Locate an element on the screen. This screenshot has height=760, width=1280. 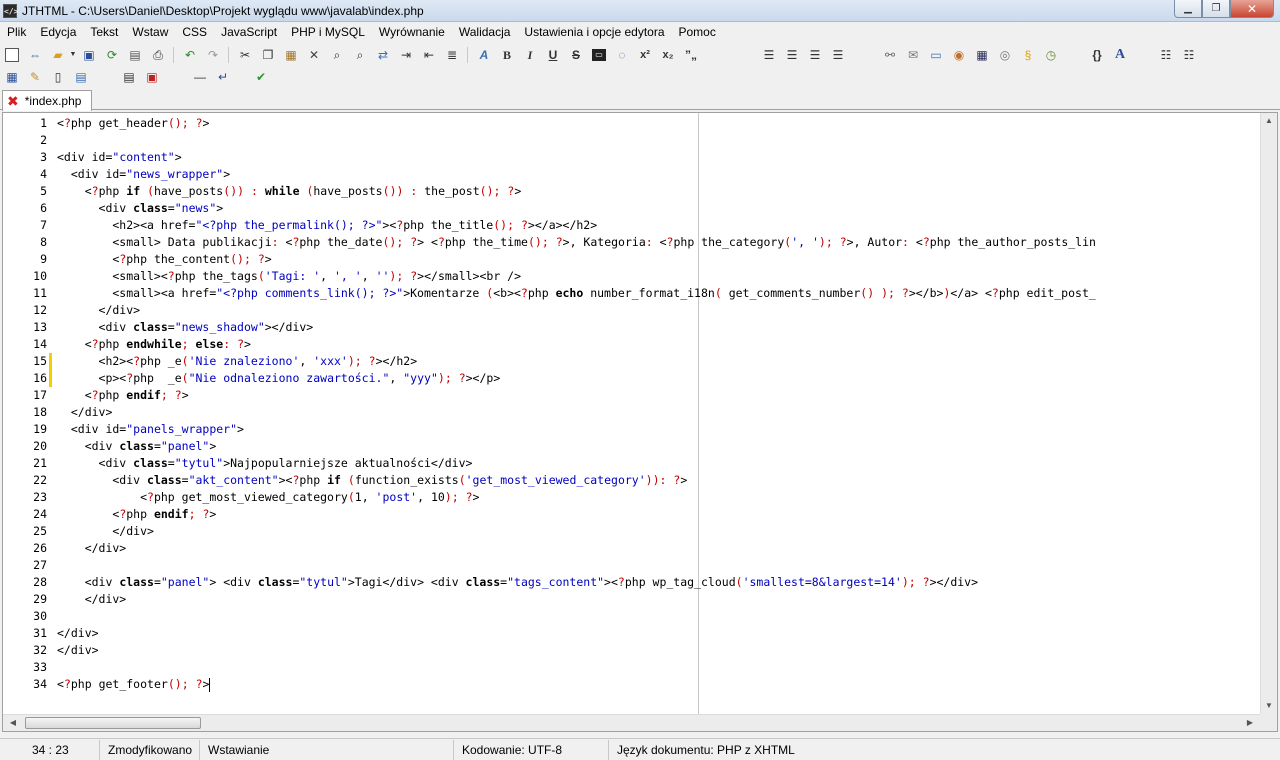
menu-ustawienia: Ustawienia i opcje edytora is located at coordinates (594, 32).